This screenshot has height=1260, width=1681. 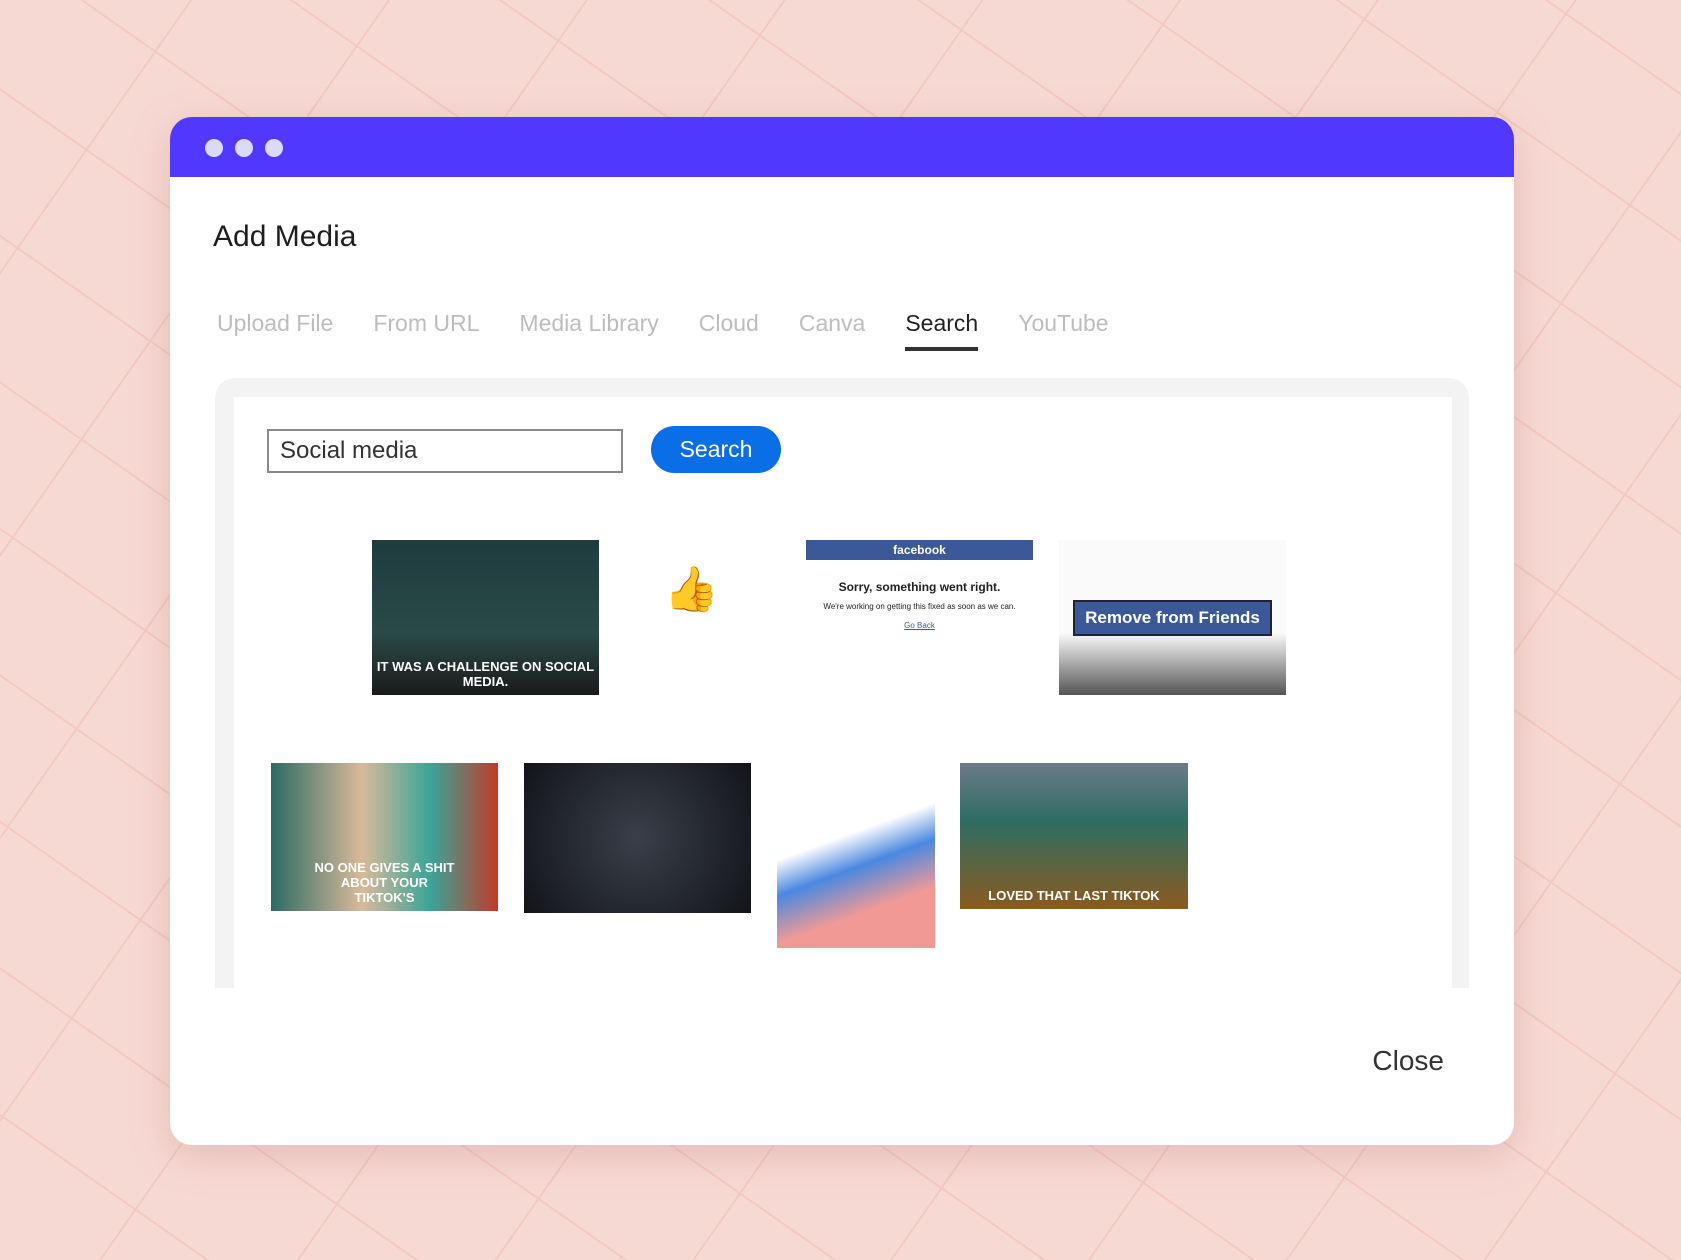 I want to click on thumbs-up-icon: 👍, so click(x=691, y=589).